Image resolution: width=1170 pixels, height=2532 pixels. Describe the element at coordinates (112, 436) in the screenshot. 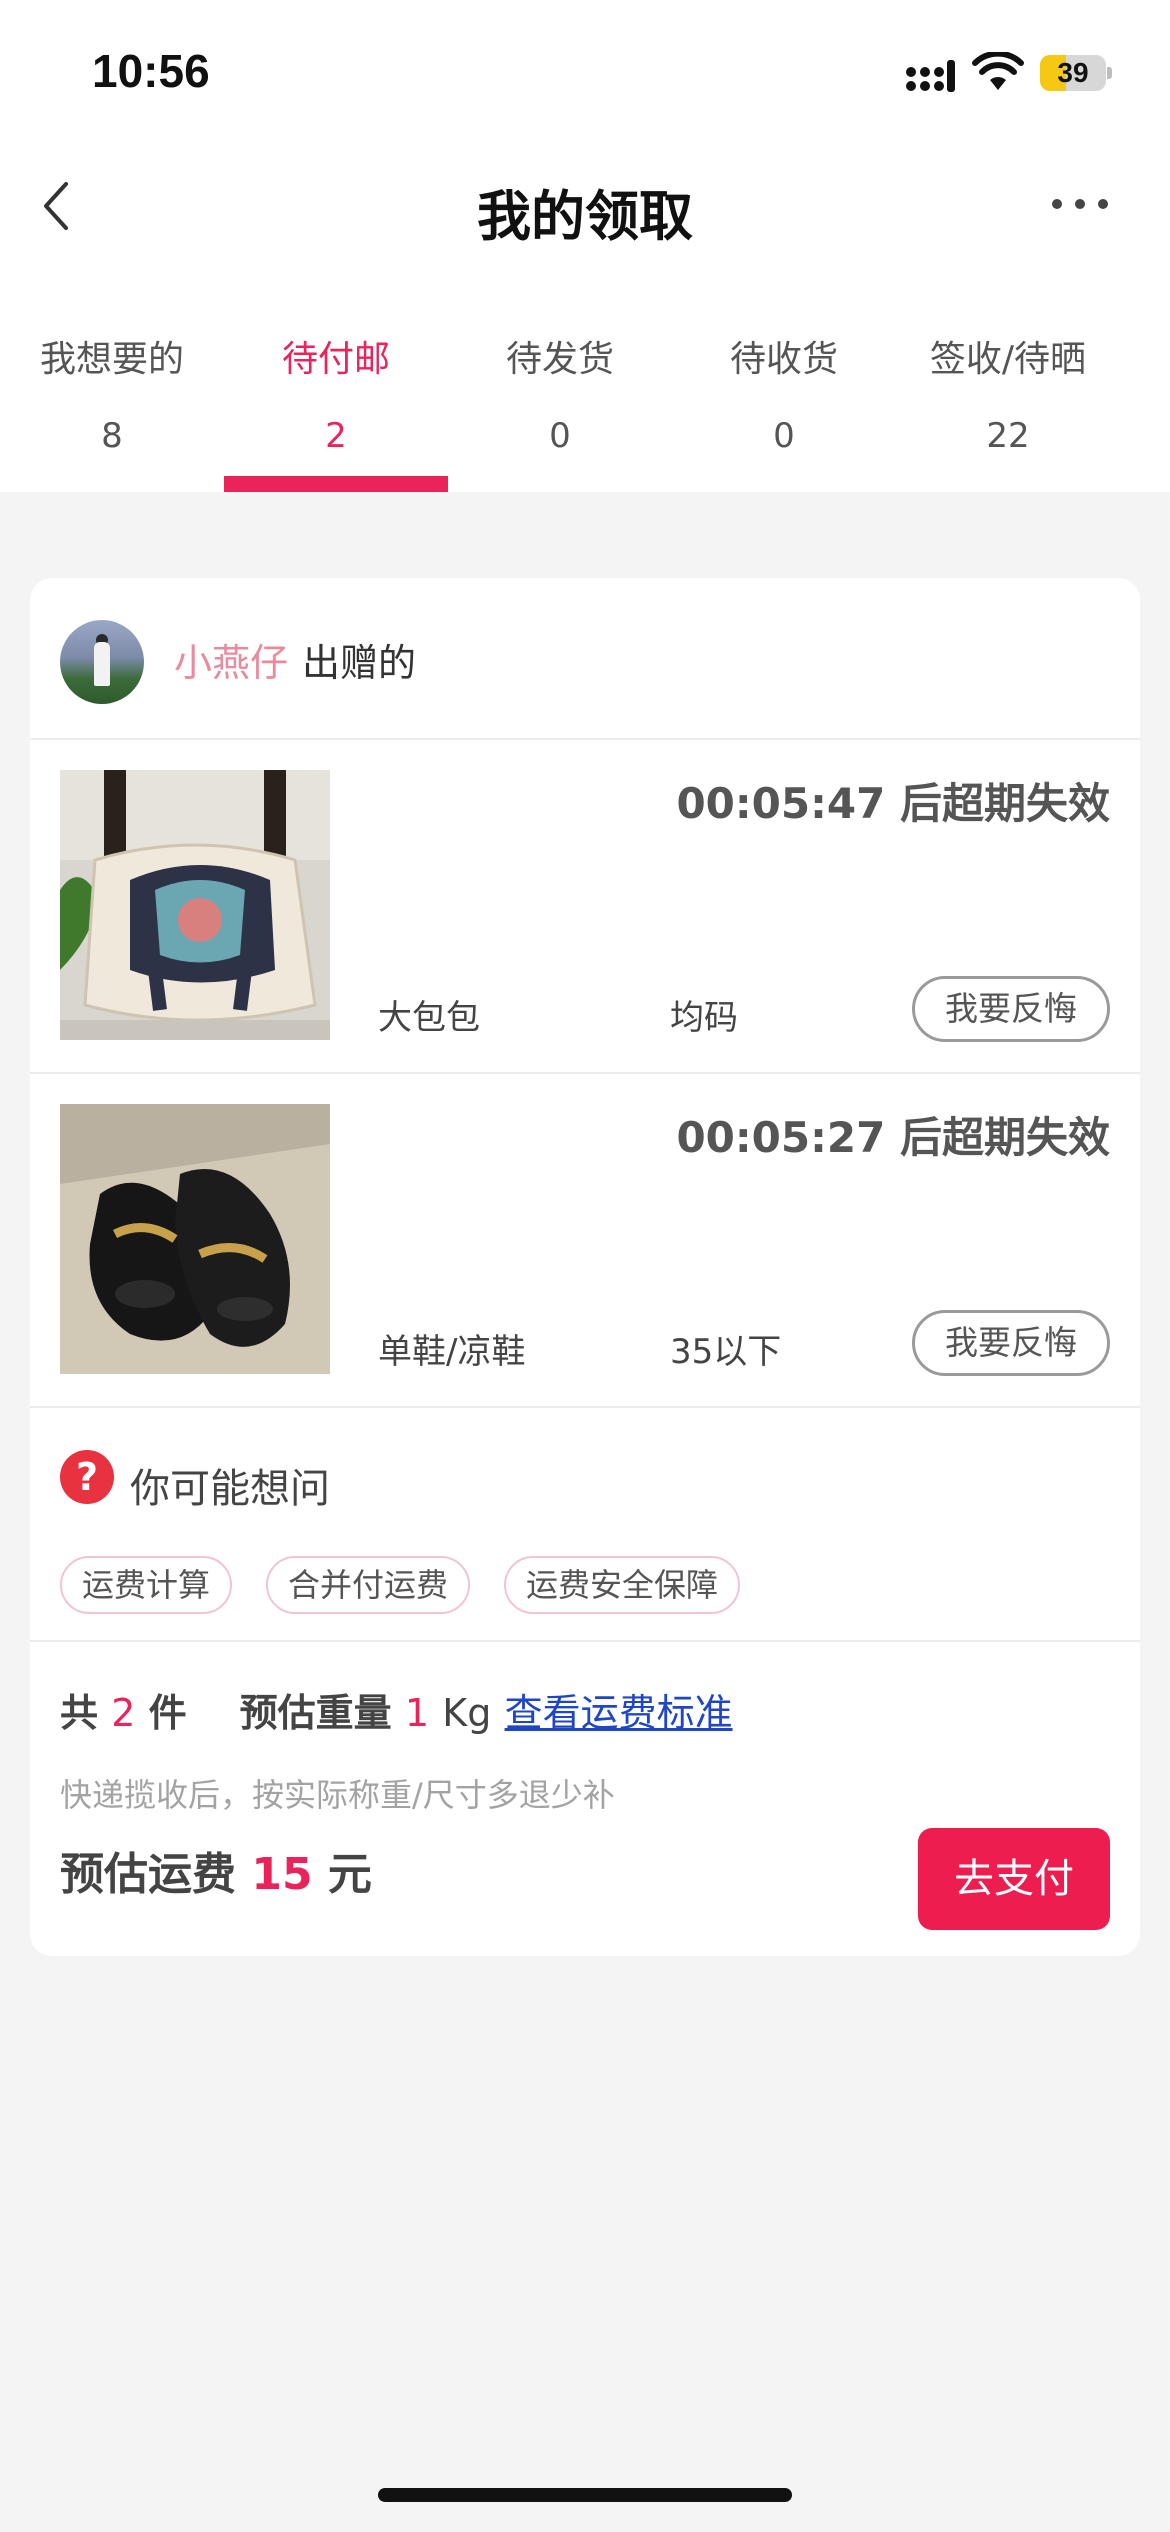

I see `tab-count: 8` at that location.